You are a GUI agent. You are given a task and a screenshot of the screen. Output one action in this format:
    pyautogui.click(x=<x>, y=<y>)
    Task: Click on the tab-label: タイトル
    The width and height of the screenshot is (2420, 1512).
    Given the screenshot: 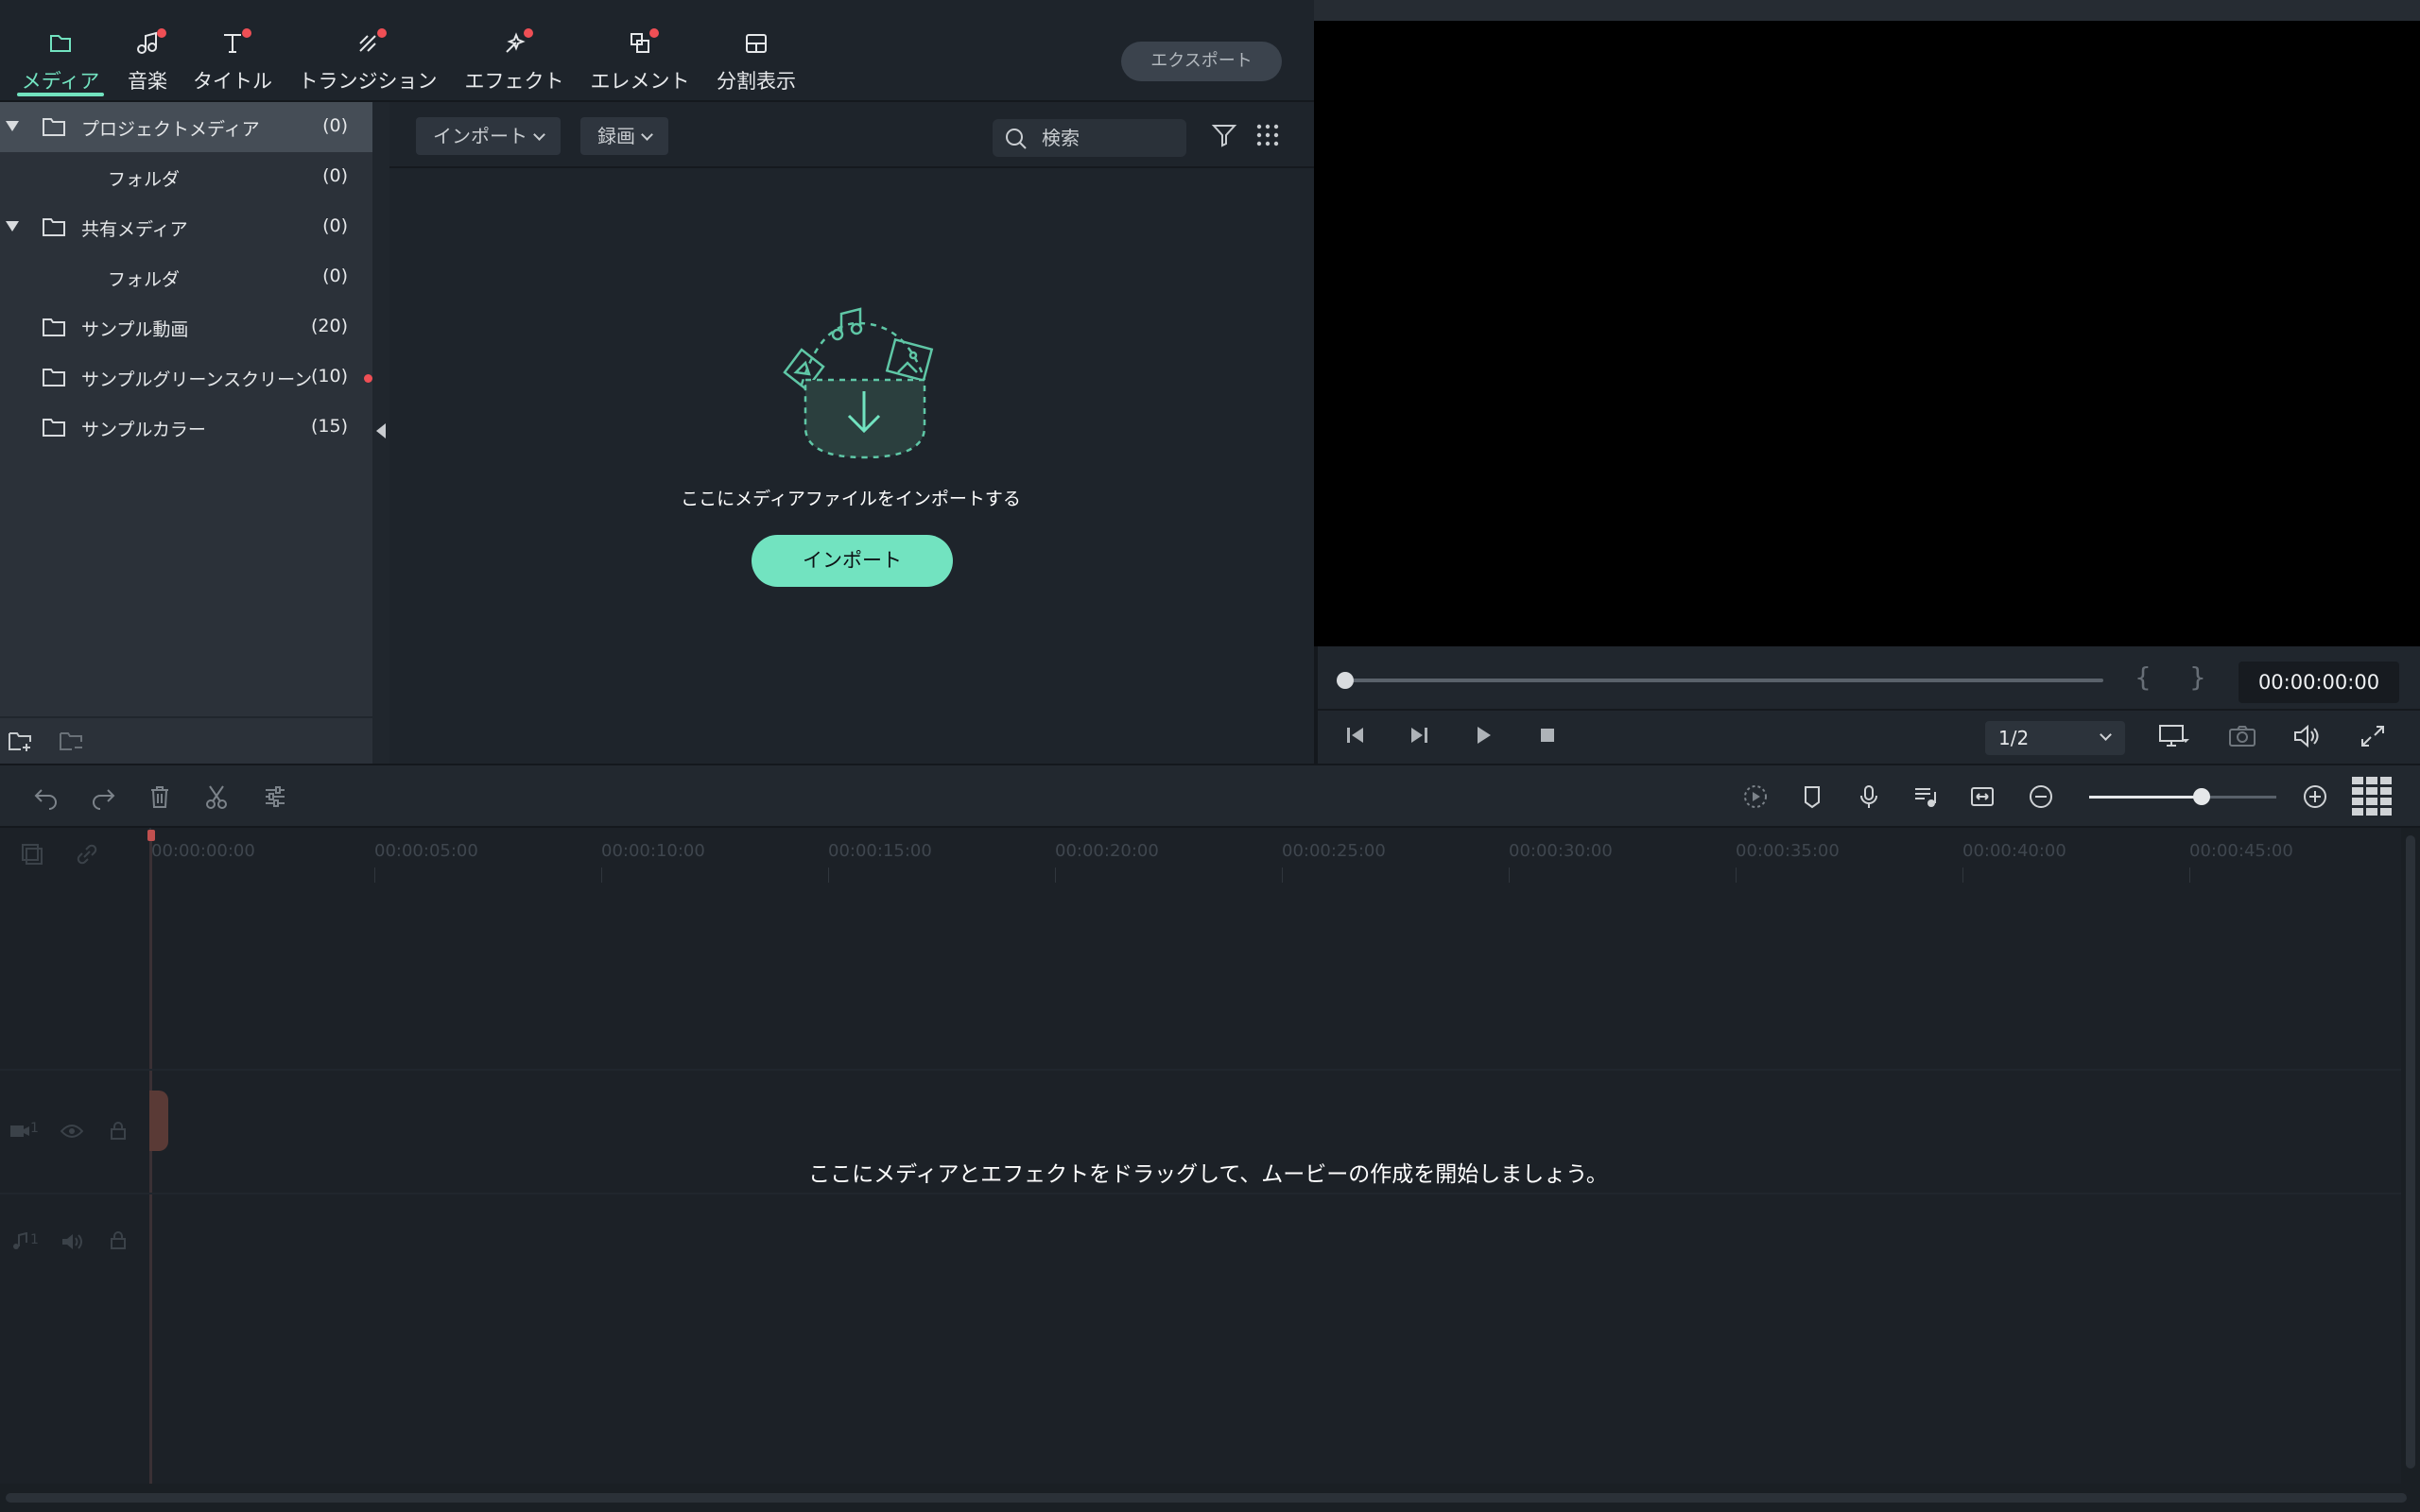 What is the action you would take?
    pyautogui.click(x=233, y=81)
    